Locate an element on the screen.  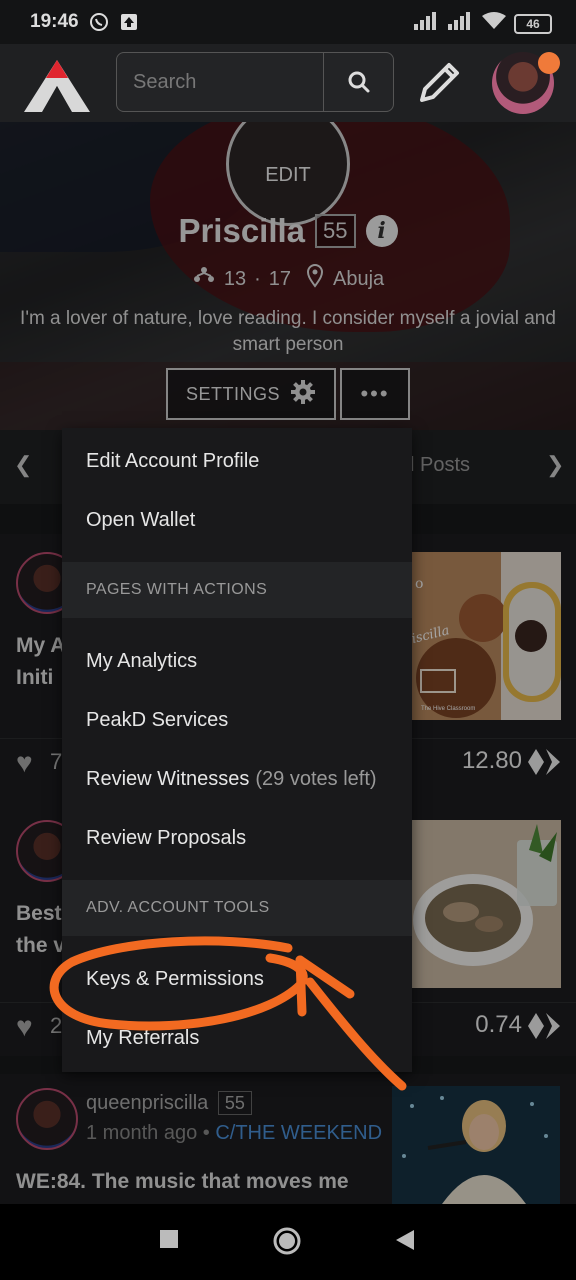
menu-peakd-services: PeakD Services is located at coordinates (237, 720).